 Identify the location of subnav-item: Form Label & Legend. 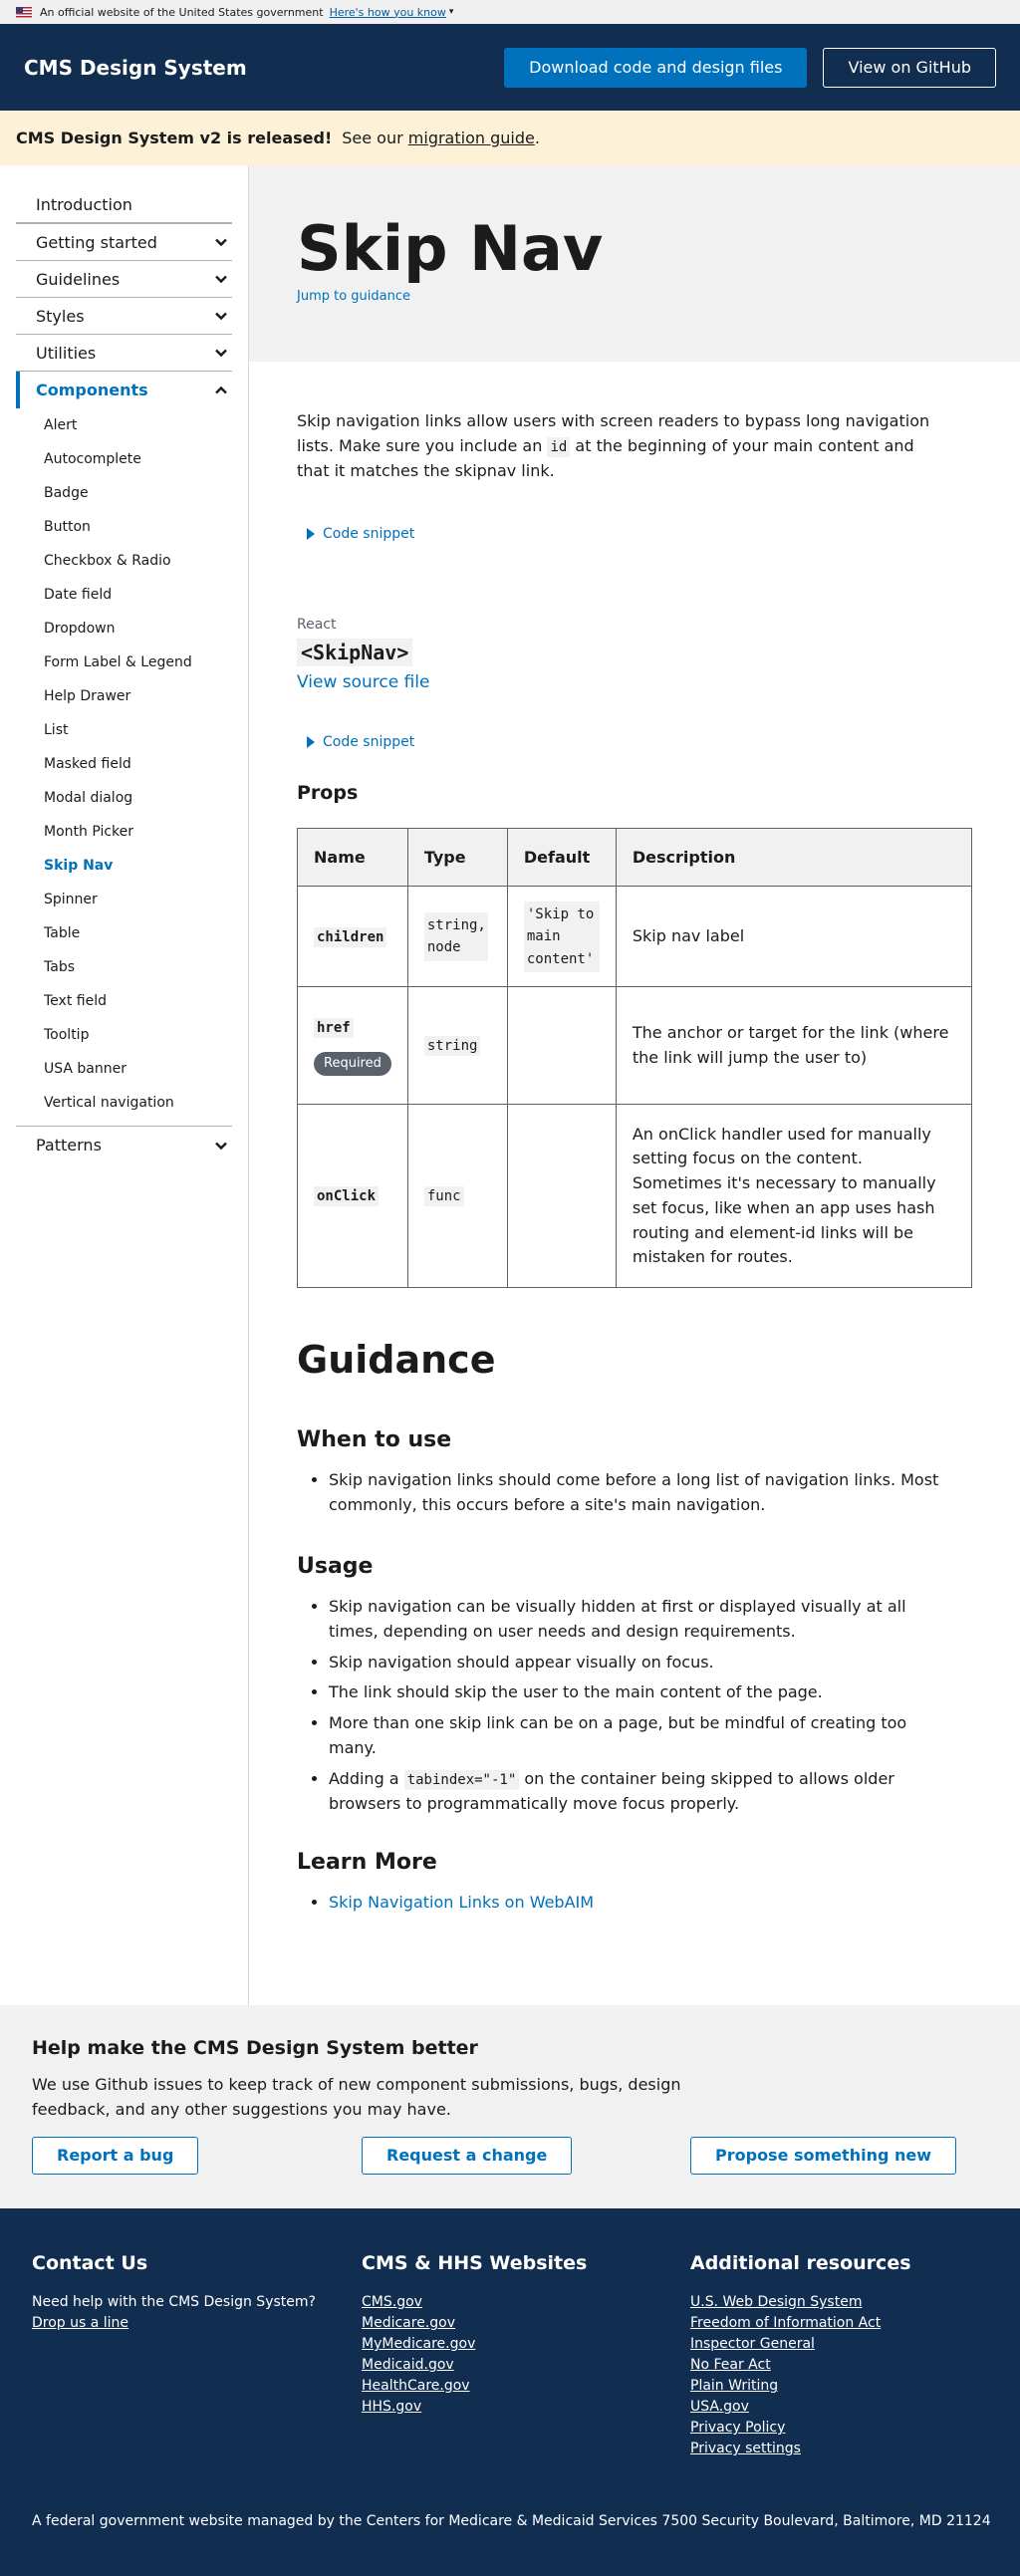
(124, 662).